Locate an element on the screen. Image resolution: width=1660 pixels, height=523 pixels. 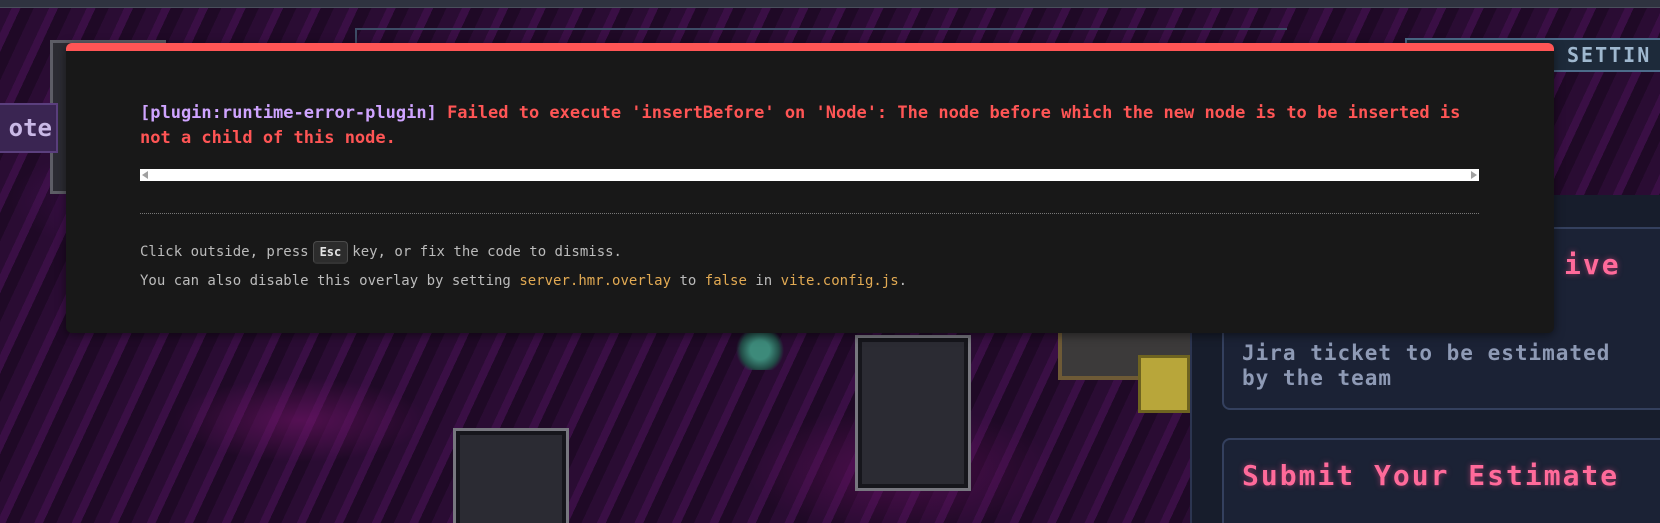
submit-estimate-title: Submit Your Estimate is located at coordinates (1431, 475).